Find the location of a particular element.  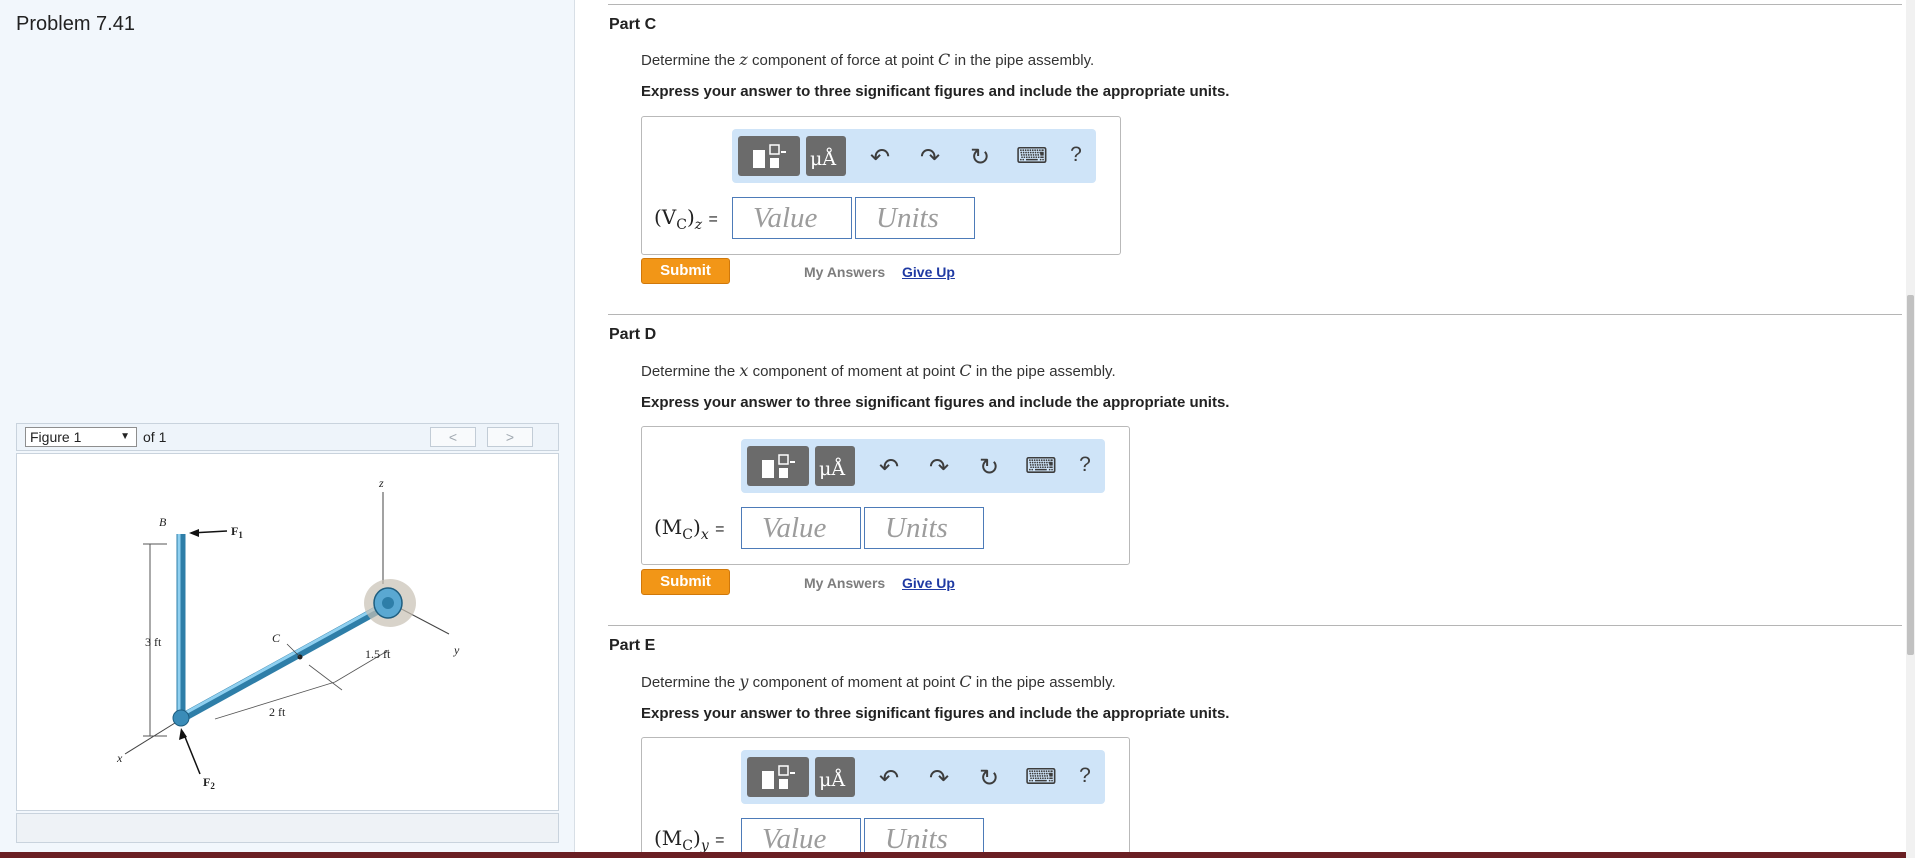

part-d-title: Part D is located at coordinates (633, 334).